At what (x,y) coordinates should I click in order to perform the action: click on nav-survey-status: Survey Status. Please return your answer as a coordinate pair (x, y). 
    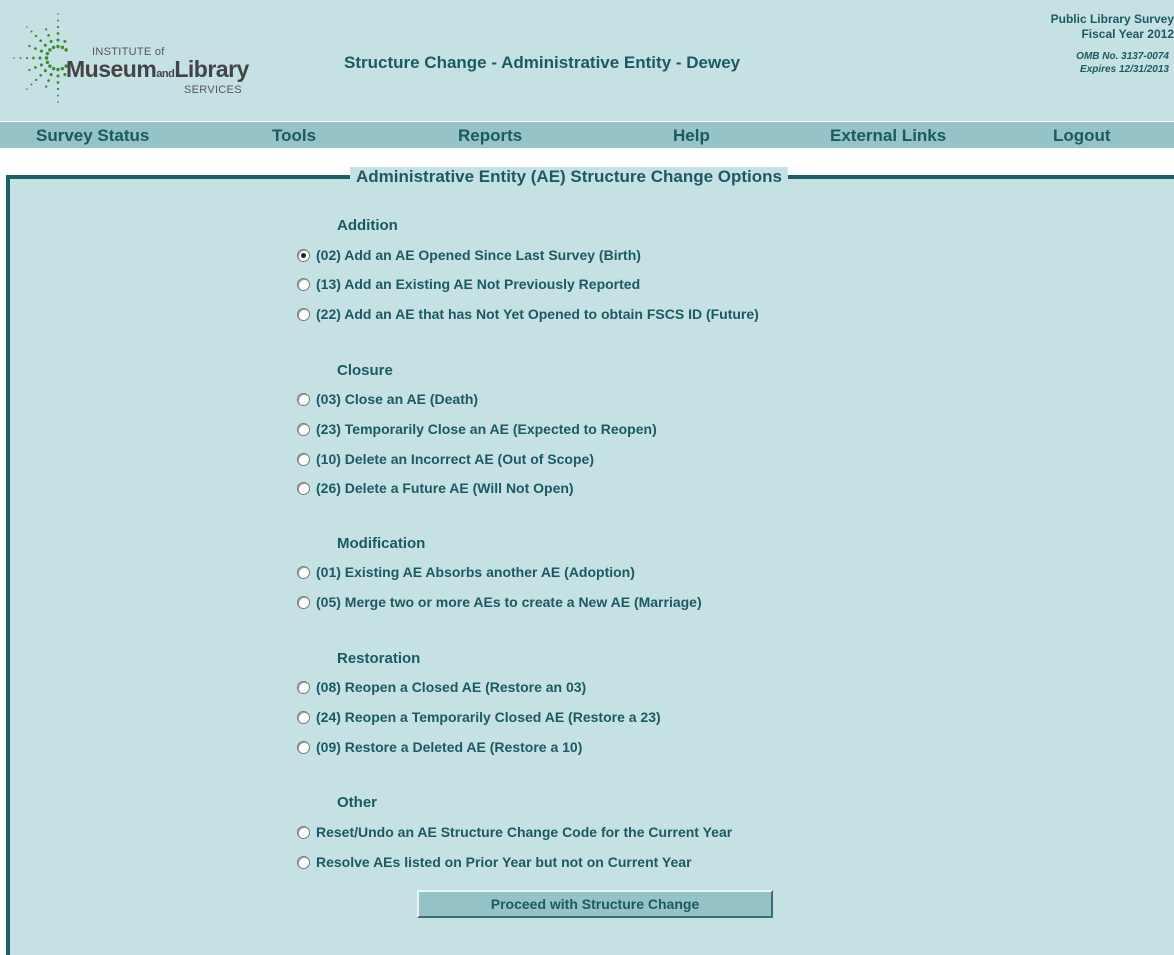
    Looking at the image, I should click on (92, 135).